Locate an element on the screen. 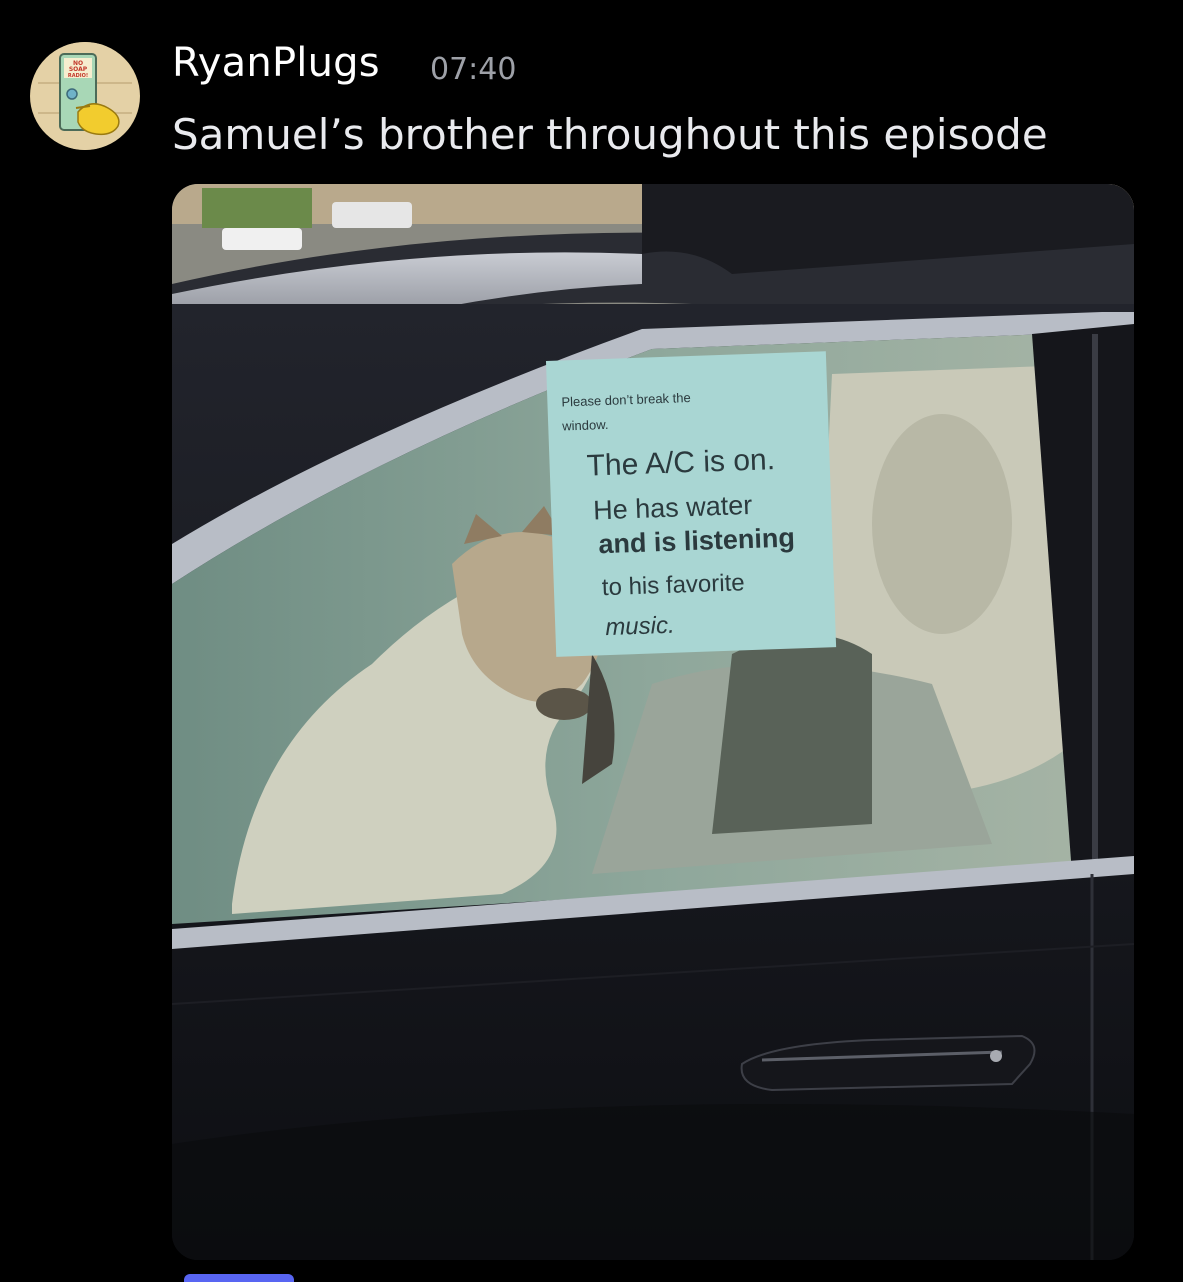 The height and width of the screenshot is (1282, 1183). sign-line-7: music. is located at coordinates (640, 626).